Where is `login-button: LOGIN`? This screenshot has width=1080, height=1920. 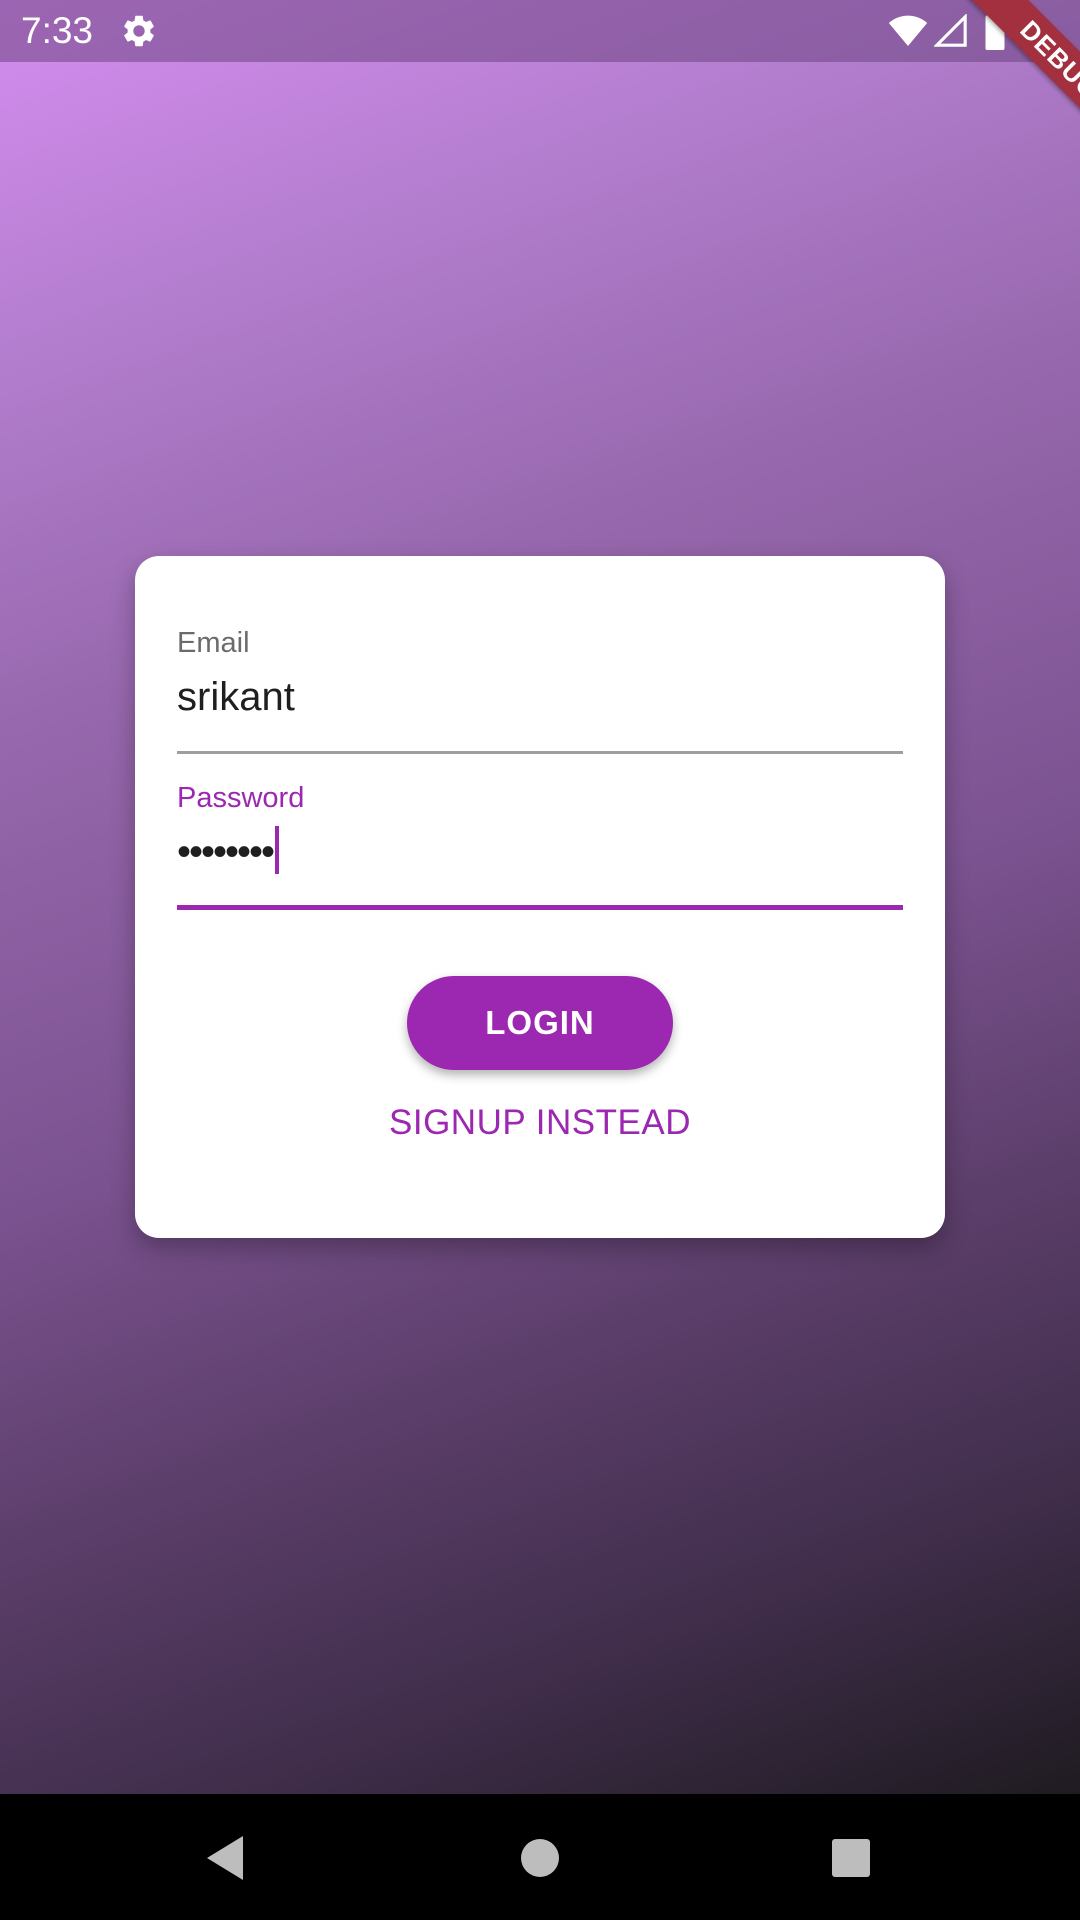
login-button: LOGIN is located at coordinates (540, 1023).